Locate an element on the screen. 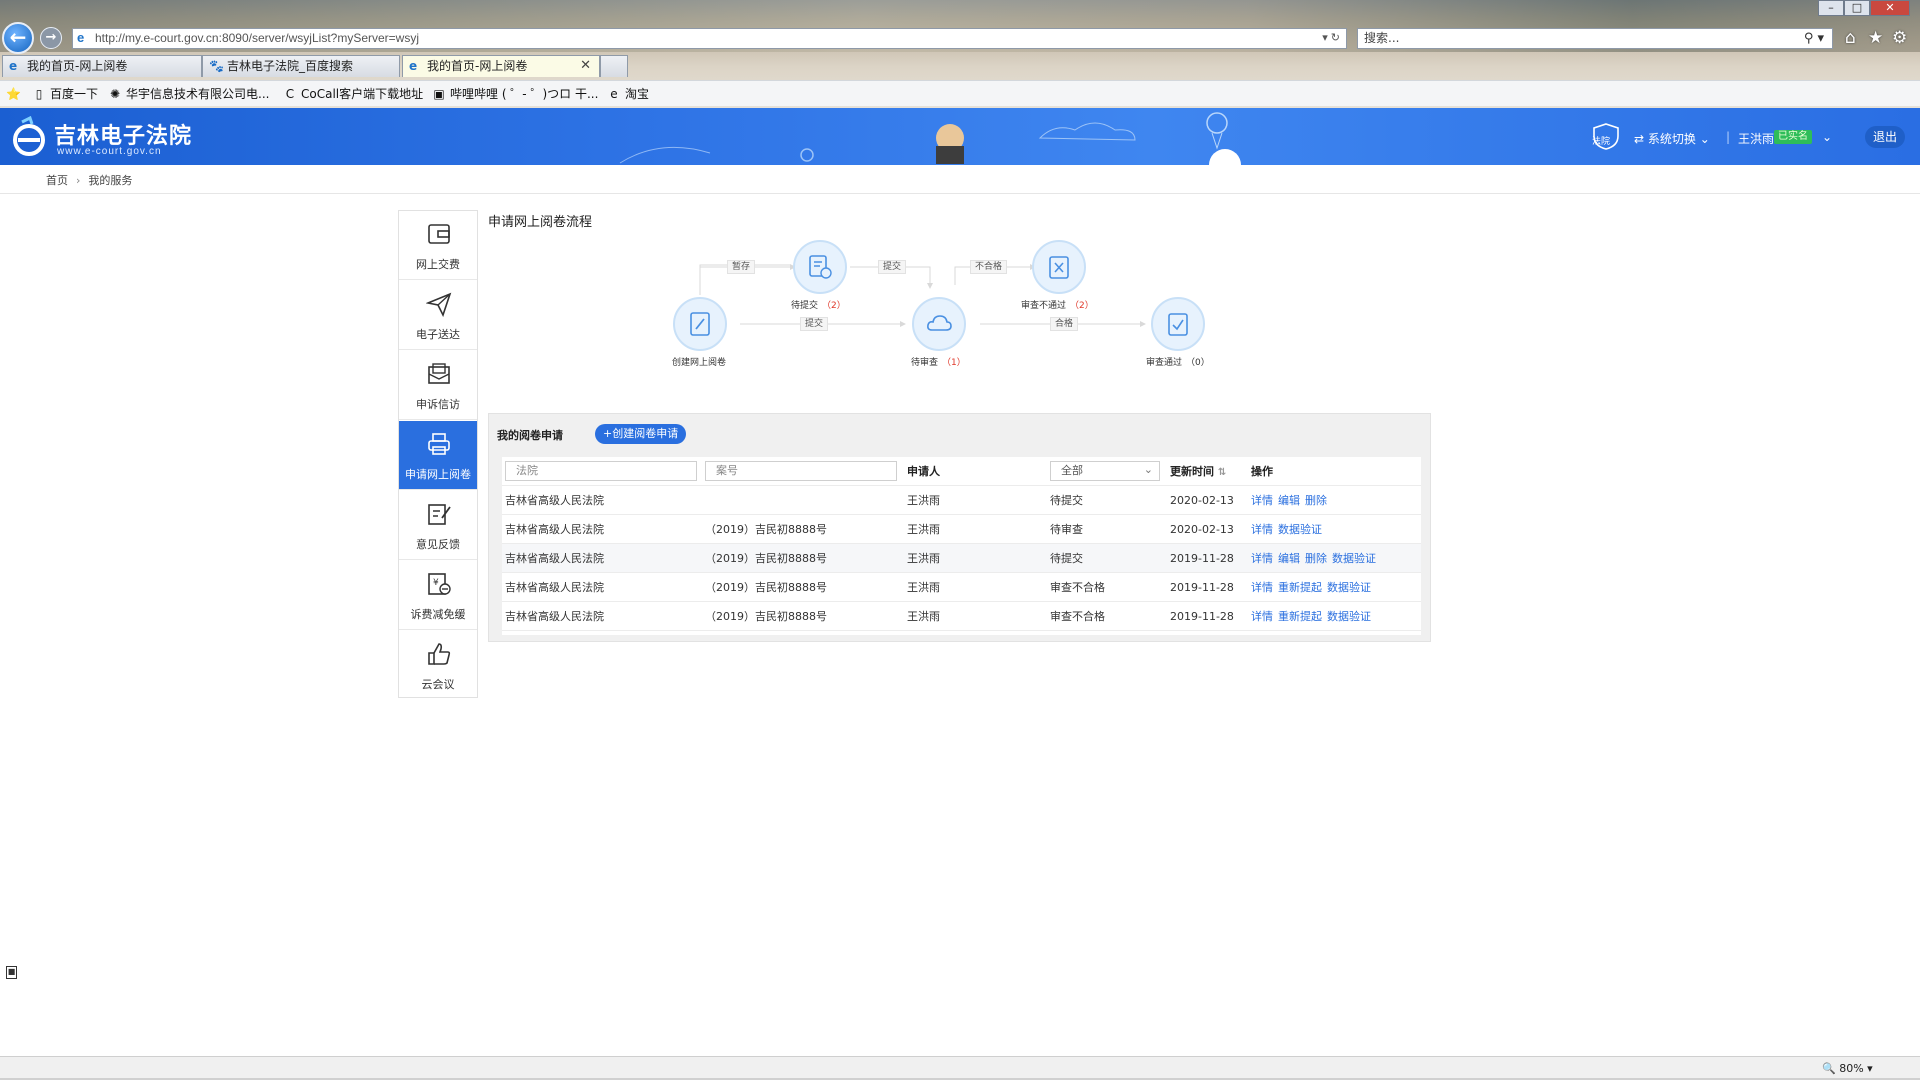 The width and height of the screenshot is (1920, 1080). fav-item-baidu: ▯ 百度一下 is located at coordinates (65, 94).